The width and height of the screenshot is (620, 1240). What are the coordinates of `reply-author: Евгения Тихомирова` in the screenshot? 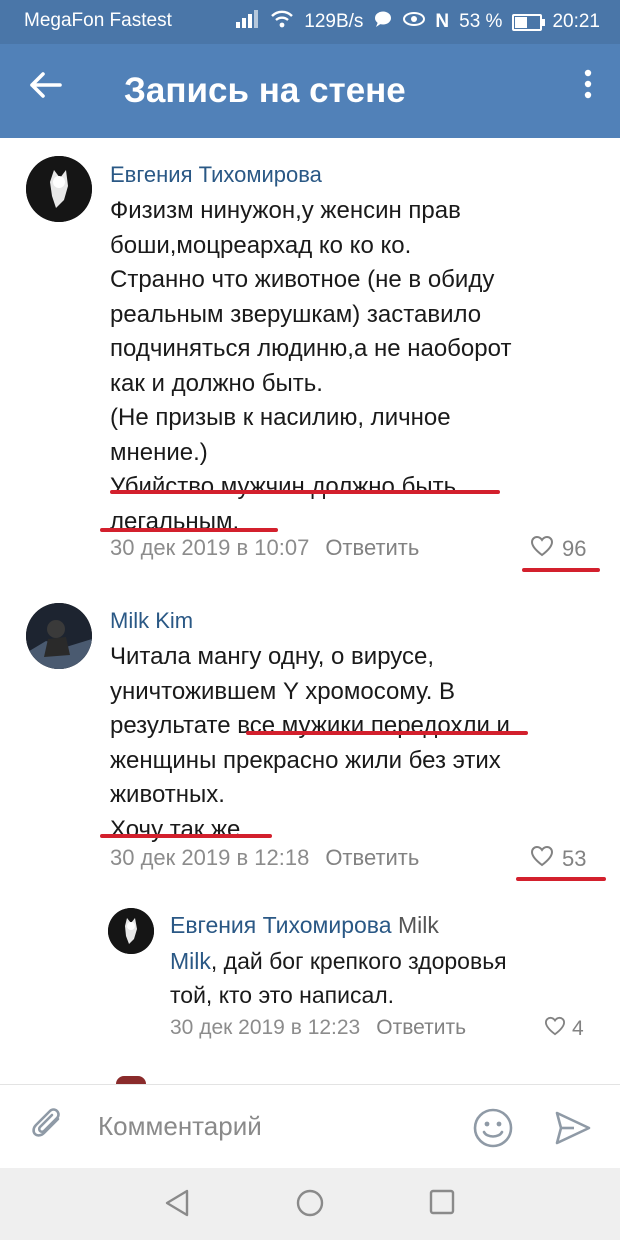 It's located at (281, 925).